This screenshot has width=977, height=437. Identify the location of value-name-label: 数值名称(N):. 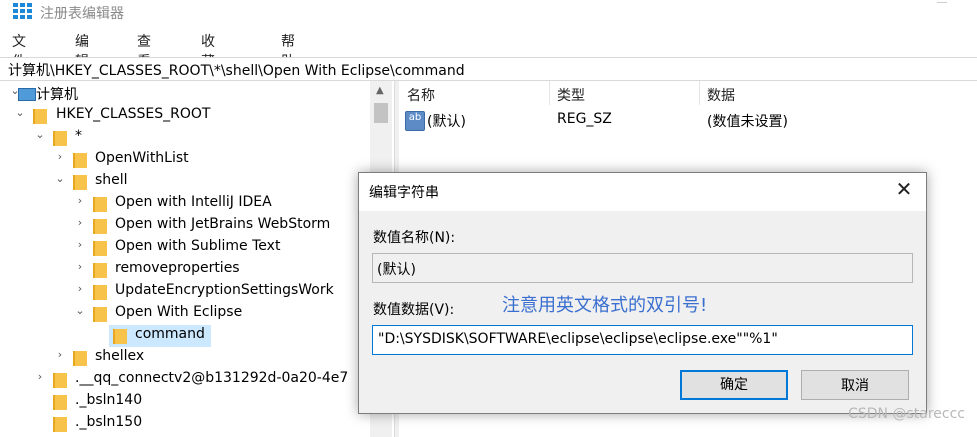
(414, 238).